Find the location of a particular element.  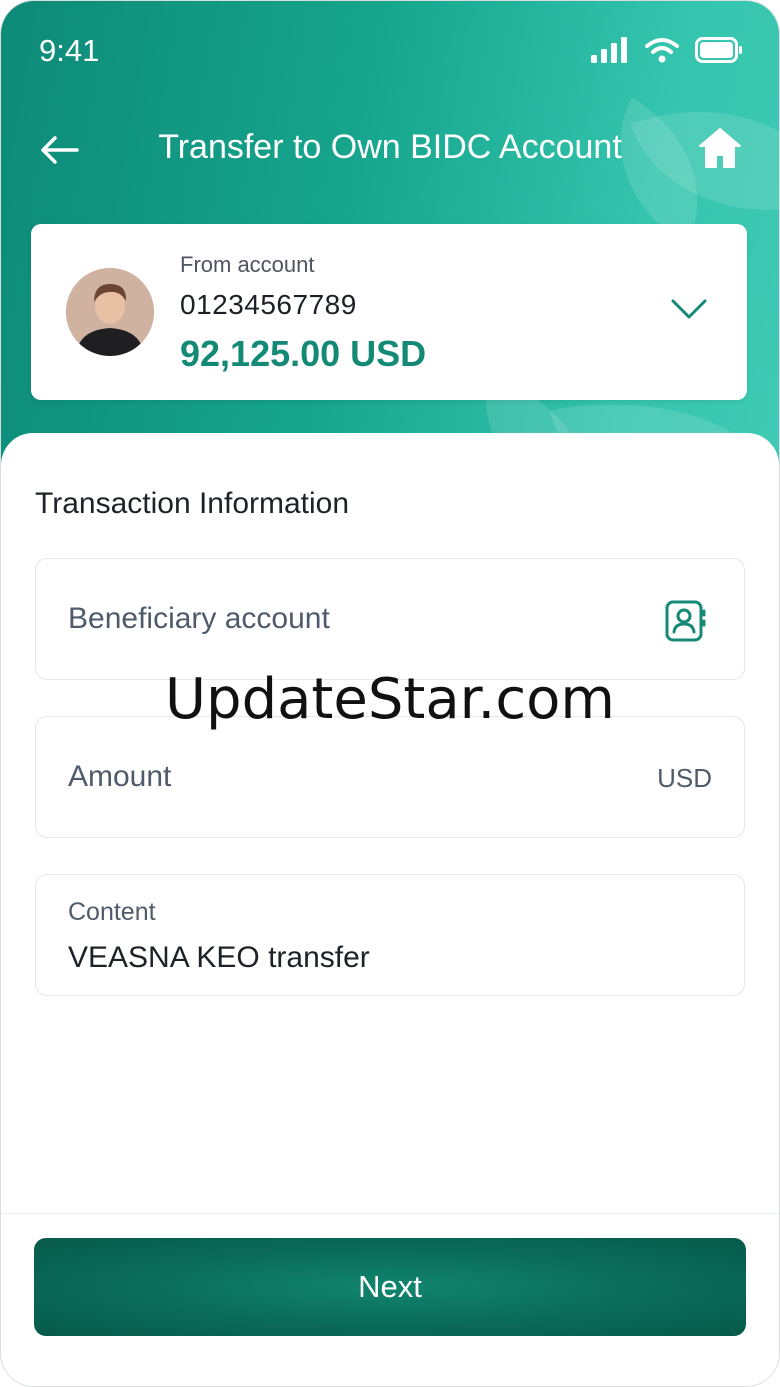

amount-placeholder: Amount is located at coordinates (120, 776).